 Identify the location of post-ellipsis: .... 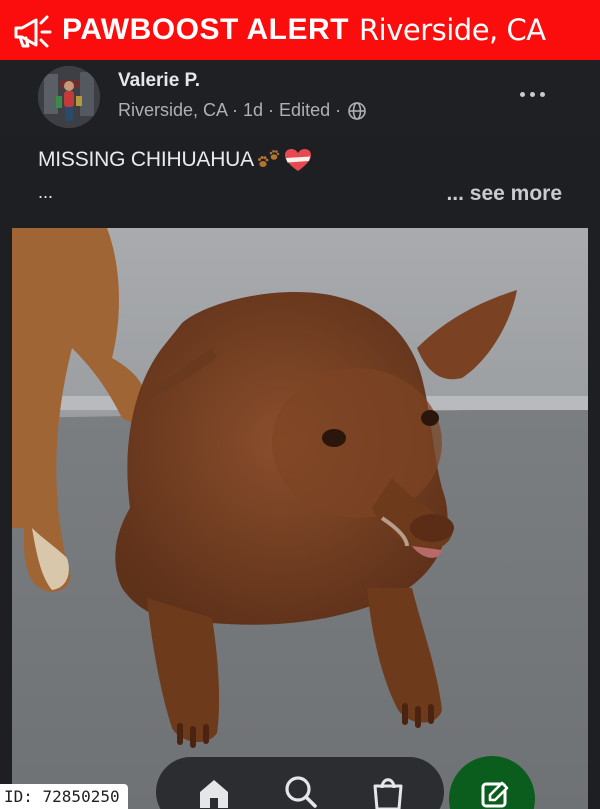
(46, 192).